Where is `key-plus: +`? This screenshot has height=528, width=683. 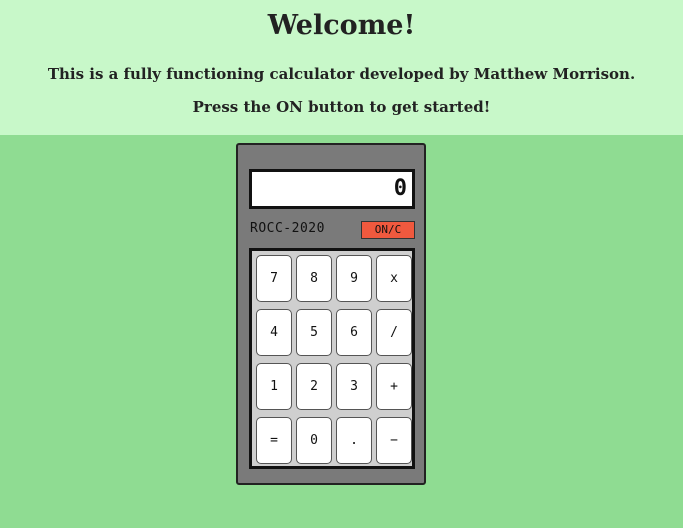 key-plus: + is located at coordinates (394, 386).